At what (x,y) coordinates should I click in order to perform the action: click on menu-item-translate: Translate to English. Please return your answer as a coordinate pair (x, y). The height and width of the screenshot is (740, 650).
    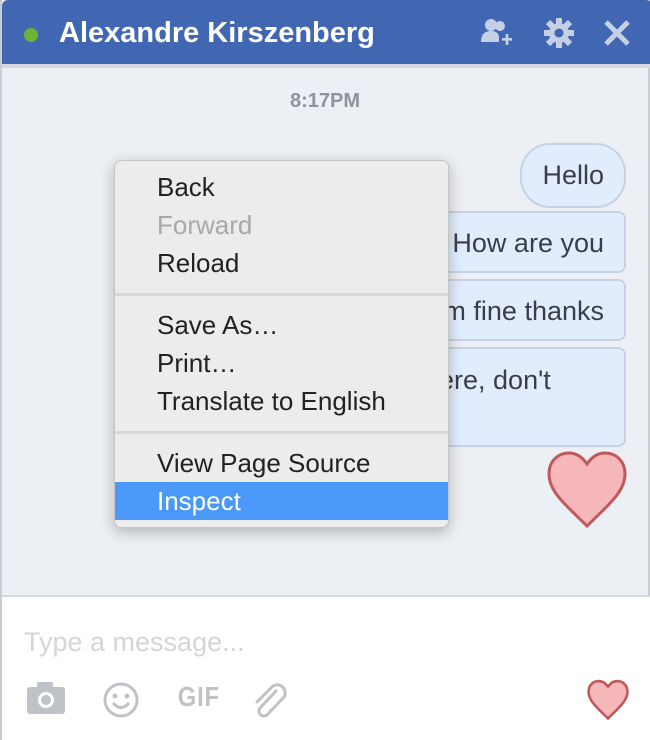
    Looking at the image, I should click on (281, 401).